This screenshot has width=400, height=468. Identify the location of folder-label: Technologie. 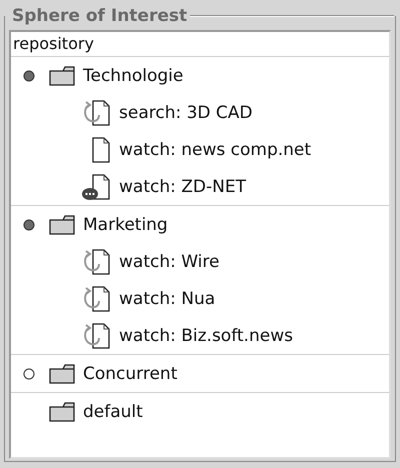
(133, 76).